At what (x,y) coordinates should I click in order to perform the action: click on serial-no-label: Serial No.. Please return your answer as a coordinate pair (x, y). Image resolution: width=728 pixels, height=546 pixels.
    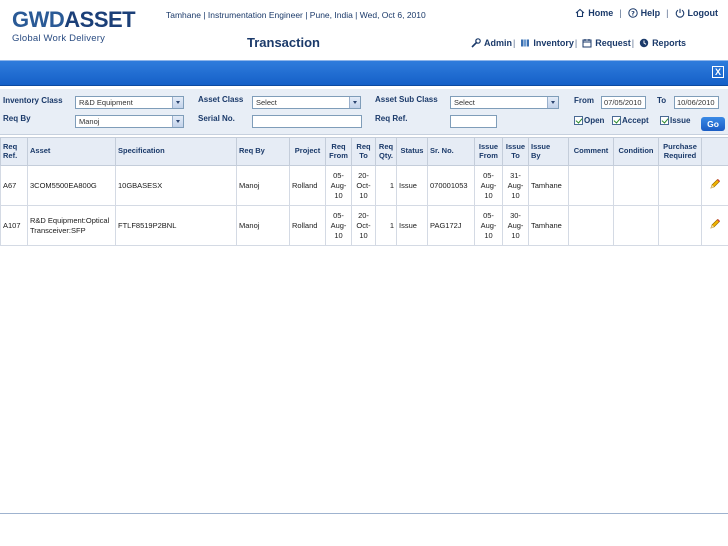
    Looking at the image, I should click on (216, 118).